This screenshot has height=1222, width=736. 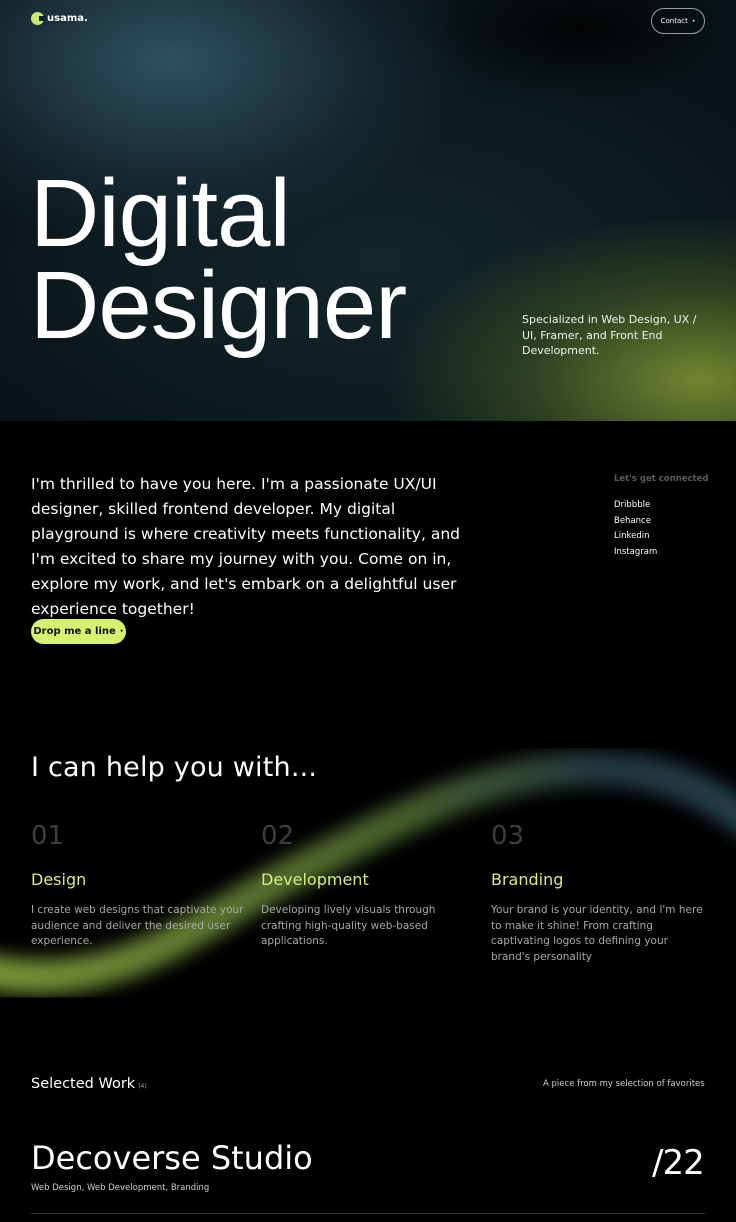 What do you see at coordinates (74, 631) in the screenshot?
I see `cta-label: Drop me a line` at bounding box center [74, 631].